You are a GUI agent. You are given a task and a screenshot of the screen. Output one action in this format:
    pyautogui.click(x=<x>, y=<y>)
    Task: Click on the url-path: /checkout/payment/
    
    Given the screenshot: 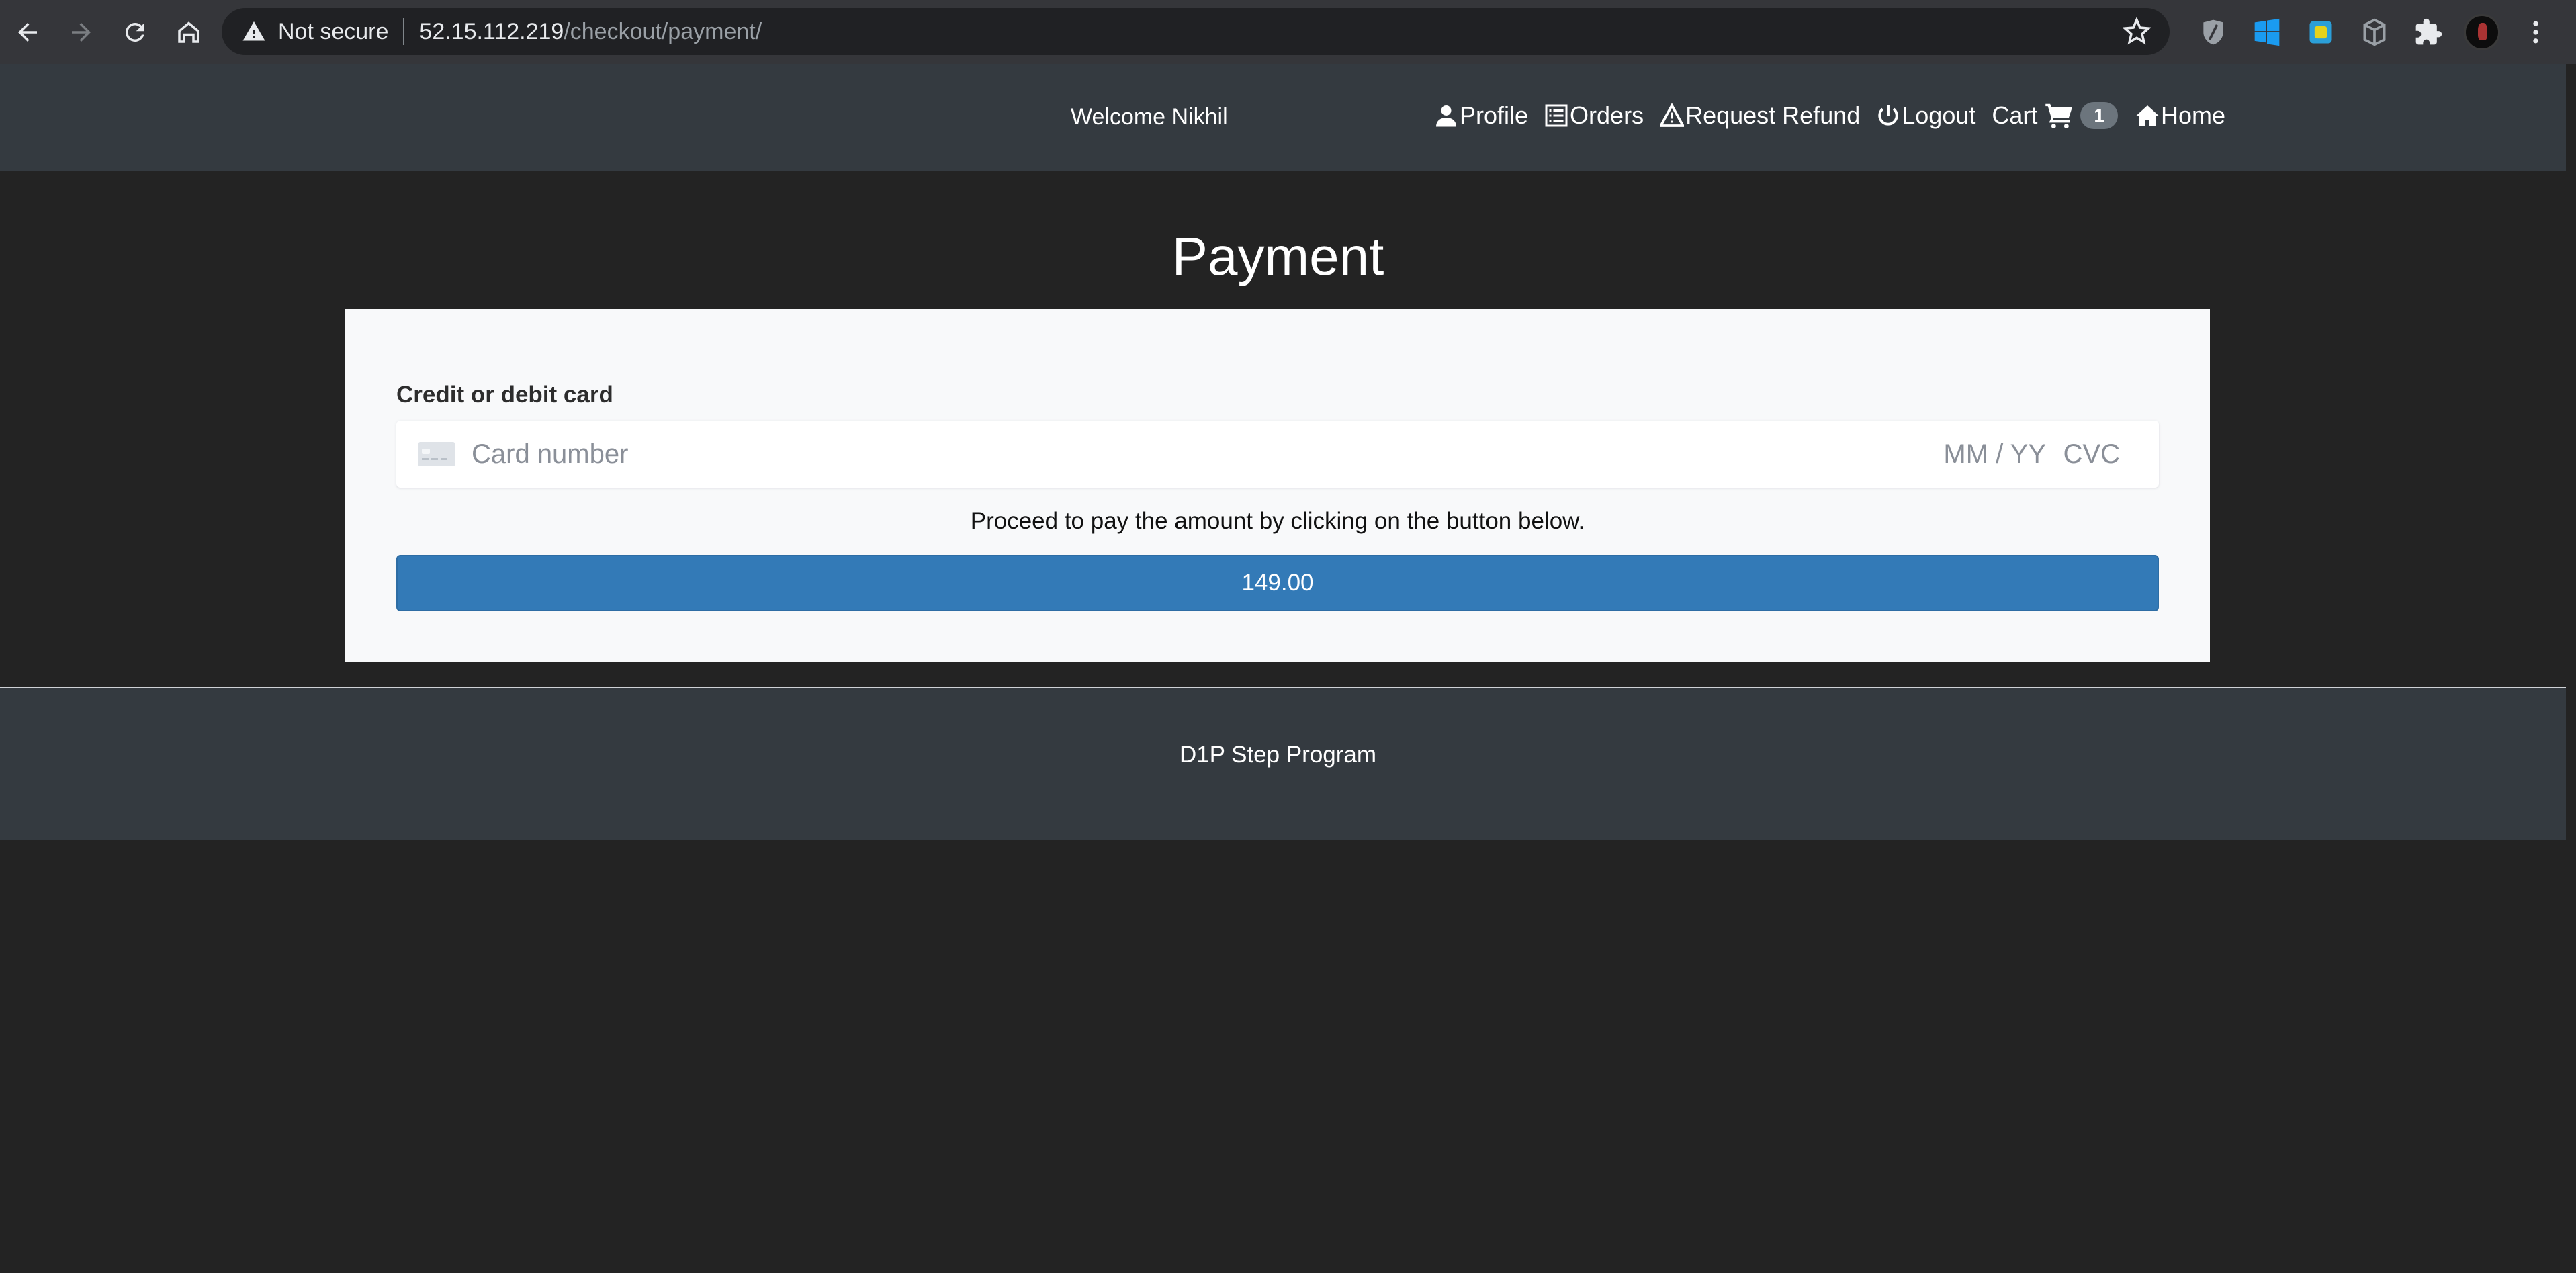 What is the action you would take?
    pyautogui.click(x=663, y=31)
    